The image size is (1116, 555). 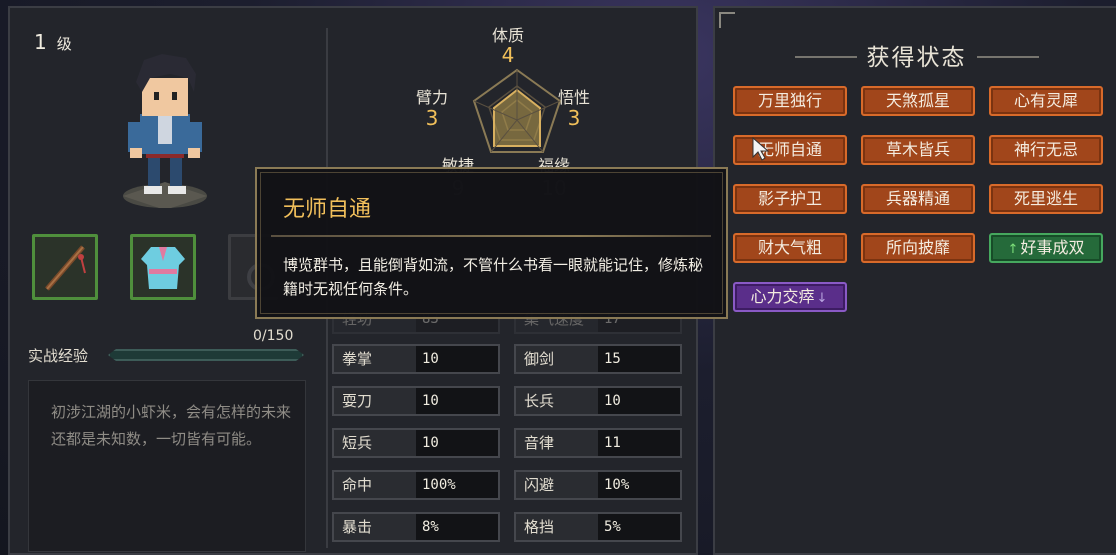 I want to click on stat-strength-label: 臂力, so click(x=431, y=97).